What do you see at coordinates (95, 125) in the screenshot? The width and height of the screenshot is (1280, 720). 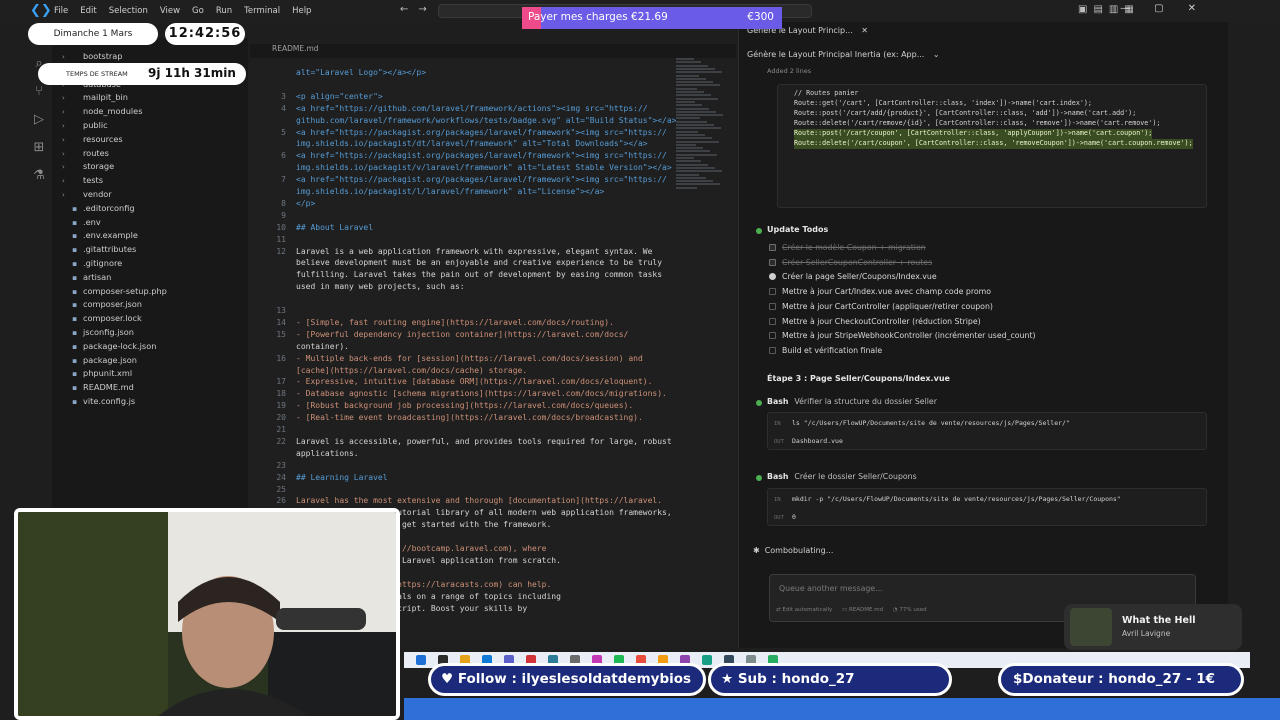 I see `explorer-item-label: public` at bounding box center [95, 125].